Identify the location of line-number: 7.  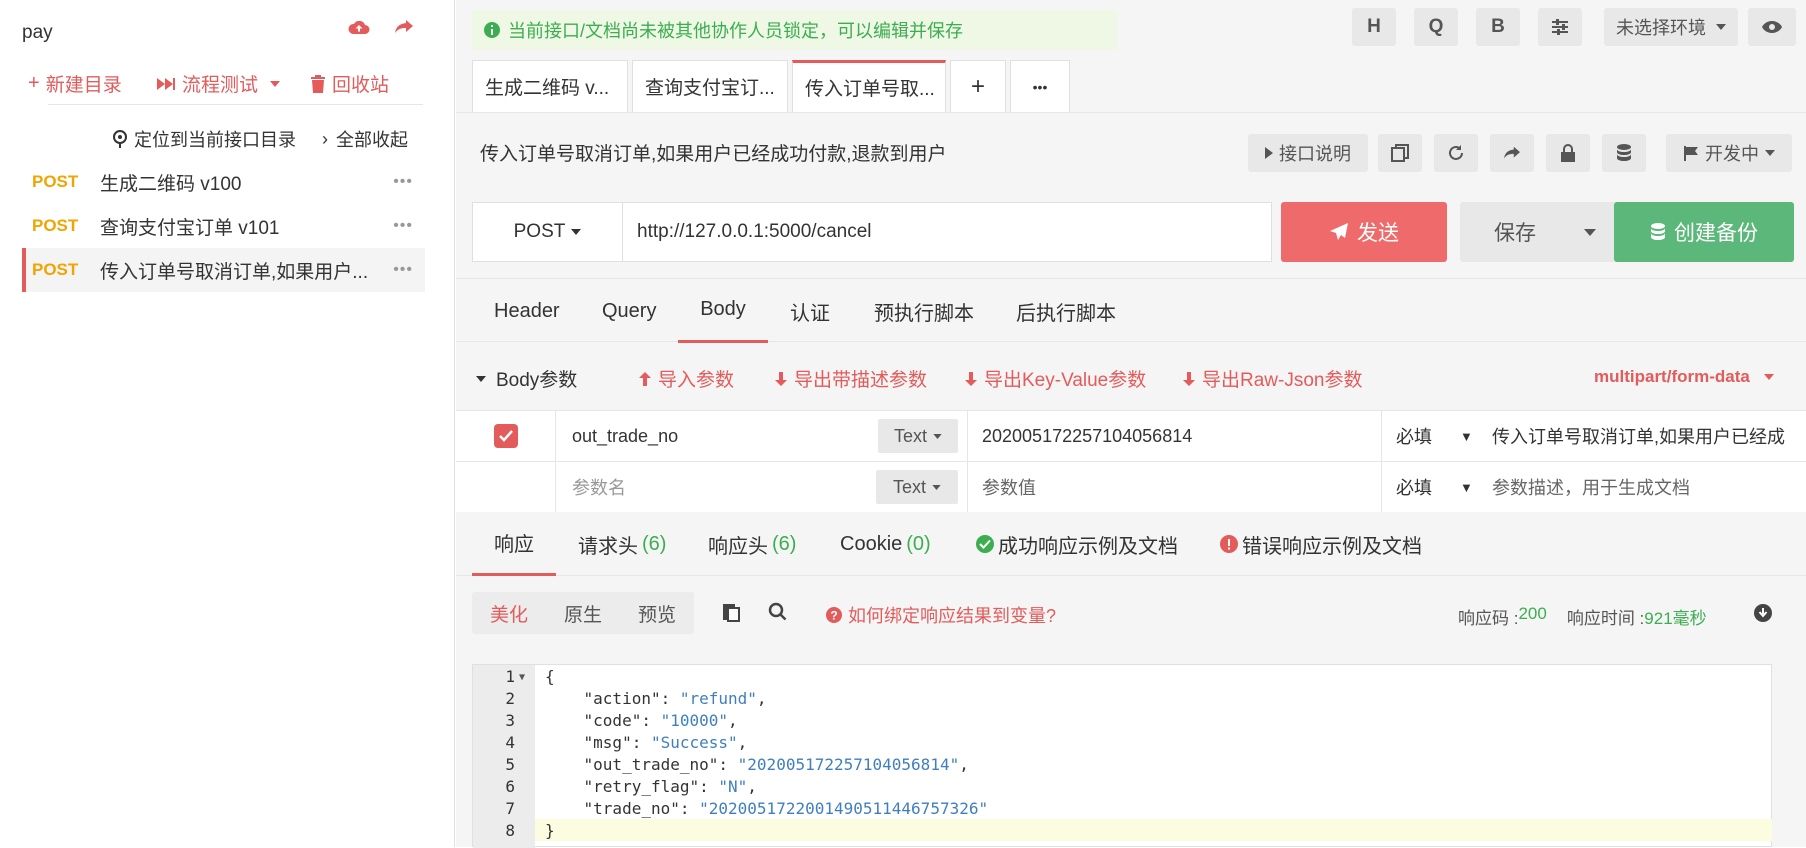
(510, 808).